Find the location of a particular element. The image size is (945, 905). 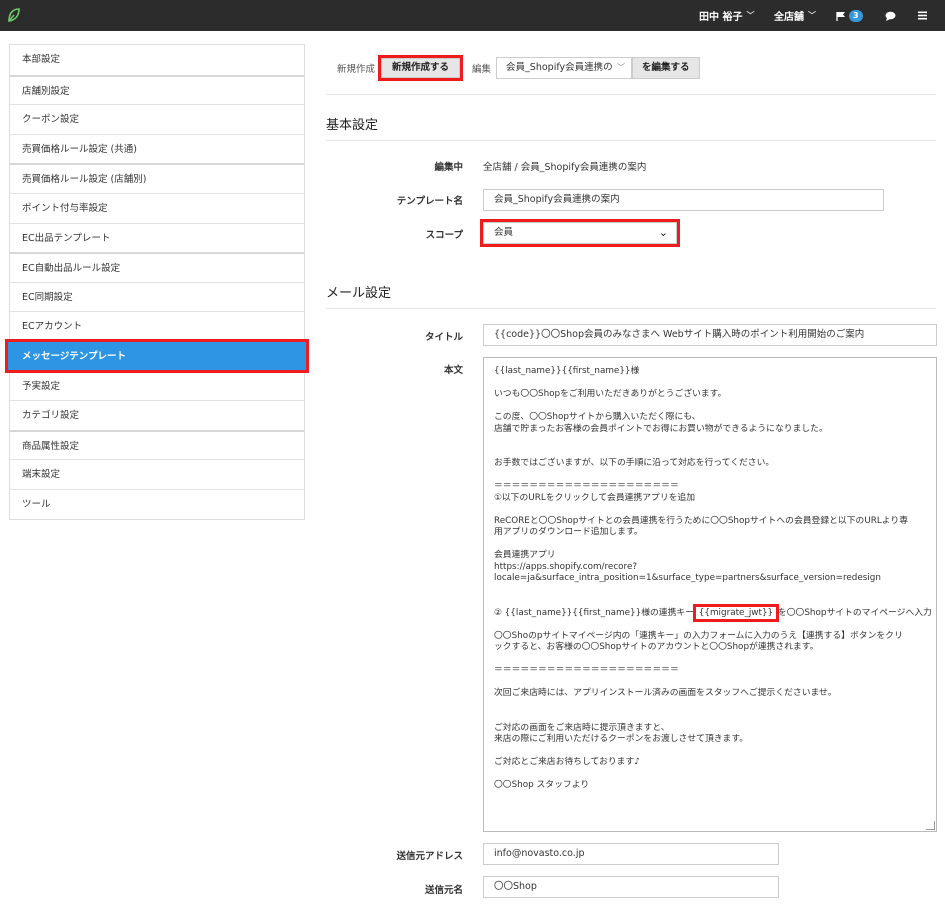

sidebar-item-tools: ツール is located at coordinates (157, 503).